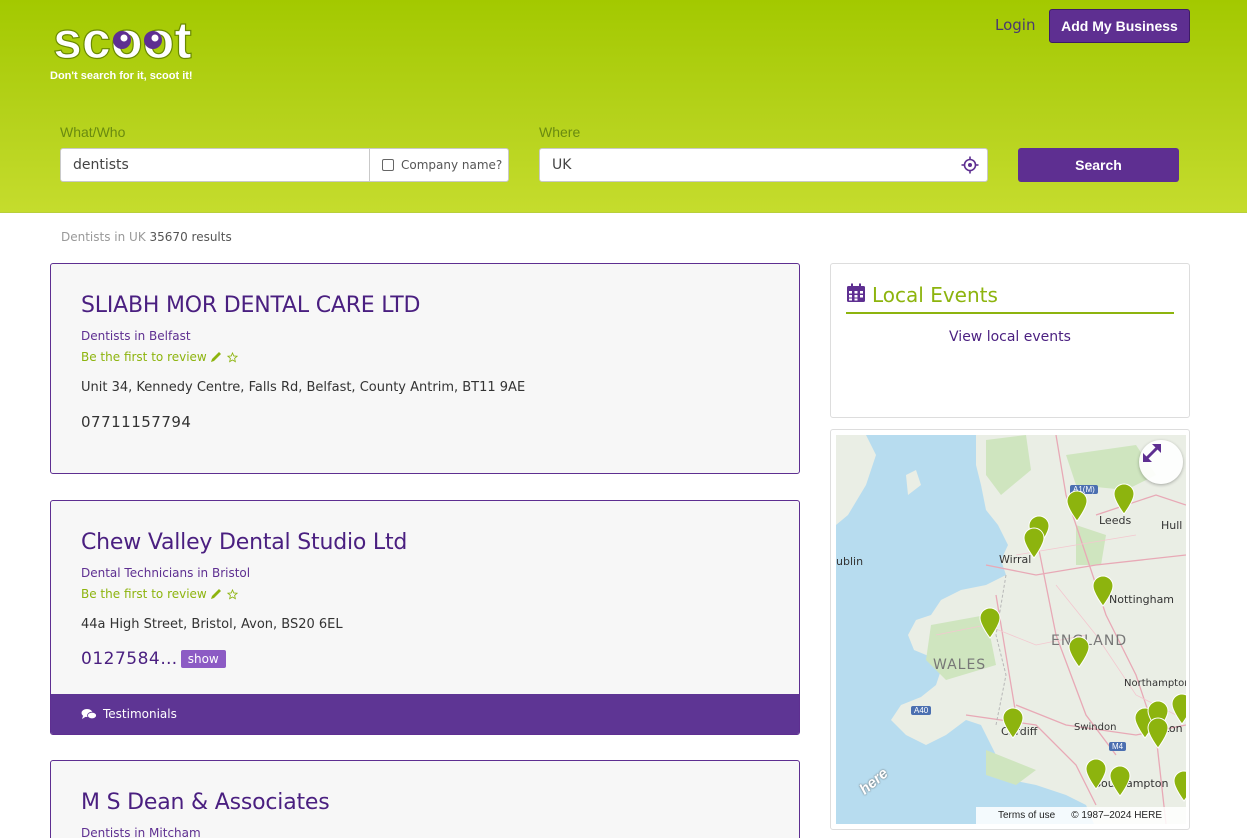  I want to click on what-who-label: What/Who, so click(93, 132).